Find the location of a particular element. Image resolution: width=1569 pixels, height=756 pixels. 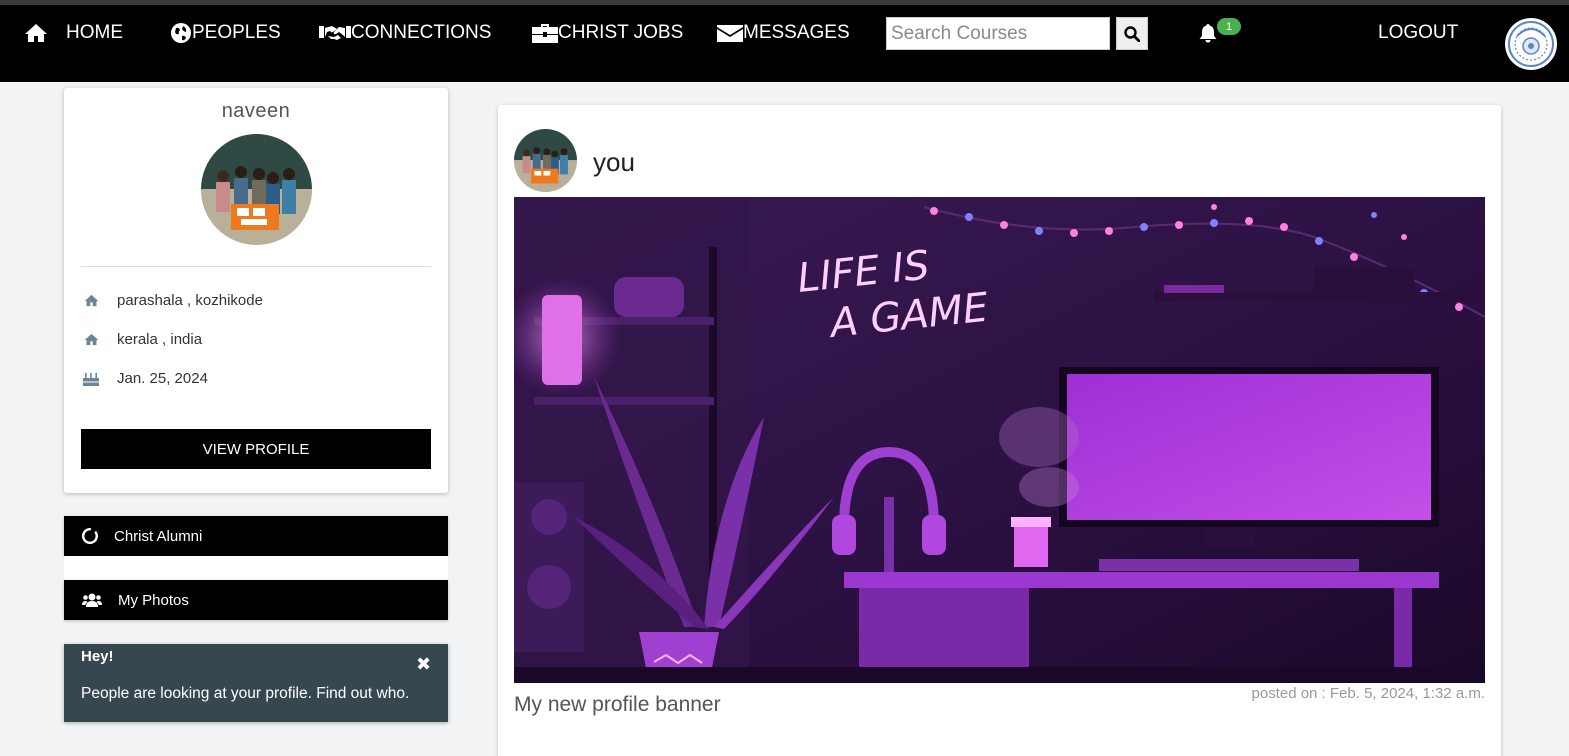

circle-notch-icon is located at coordinates (90, 536).